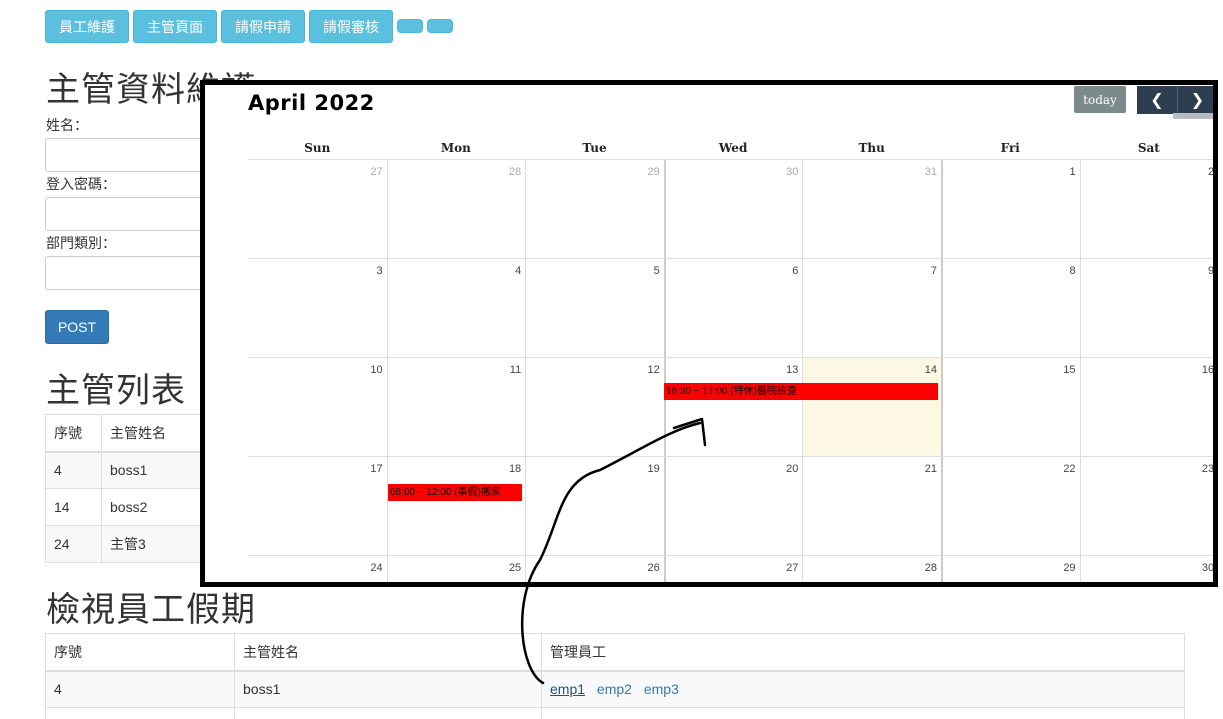  Describe the element at coordinates (613, 551) in the screenshot. I see `annotation-arrow` at that location.